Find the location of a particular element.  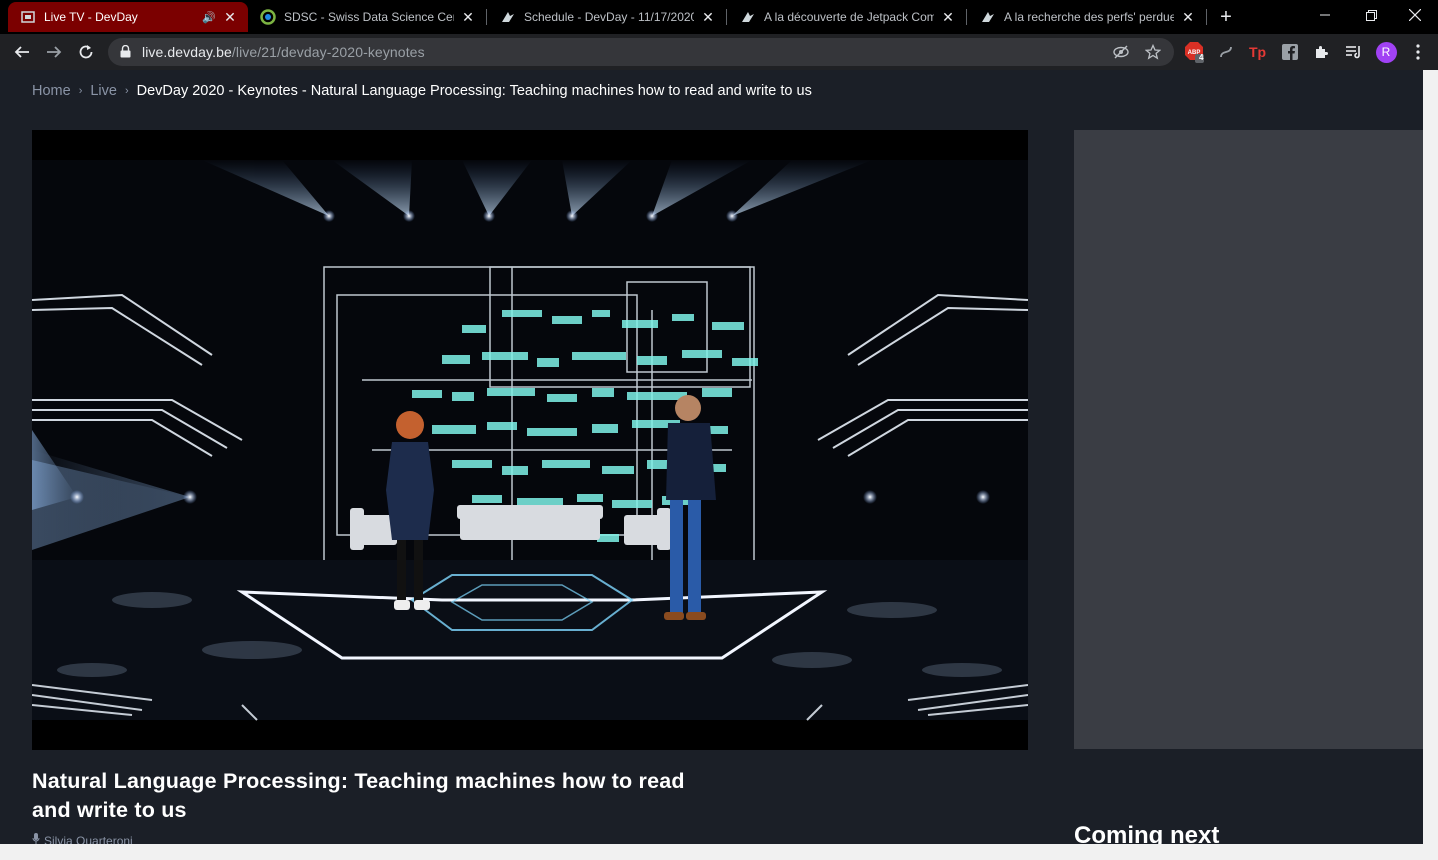

adblock-extension-icon: ABP 4 is located at coordinates (1195, 52).